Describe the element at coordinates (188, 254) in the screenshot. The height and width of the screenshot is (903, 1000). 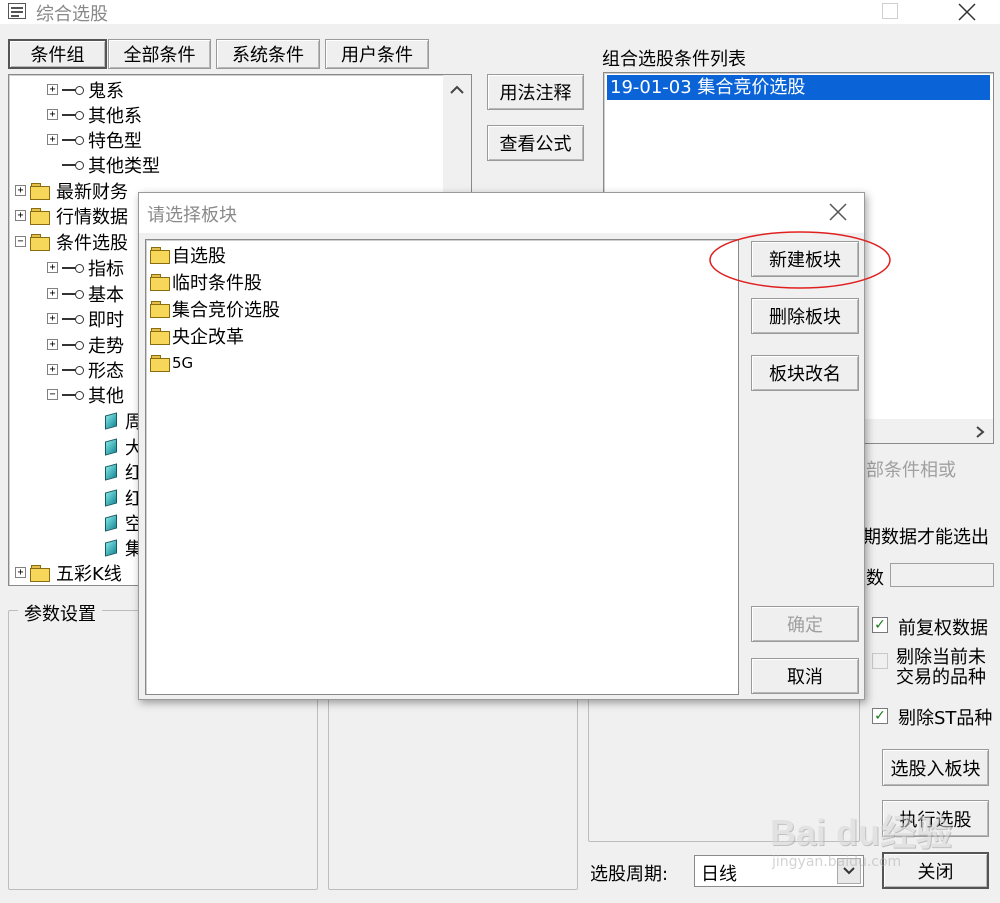
I see `block-item: 自选股` at that location.